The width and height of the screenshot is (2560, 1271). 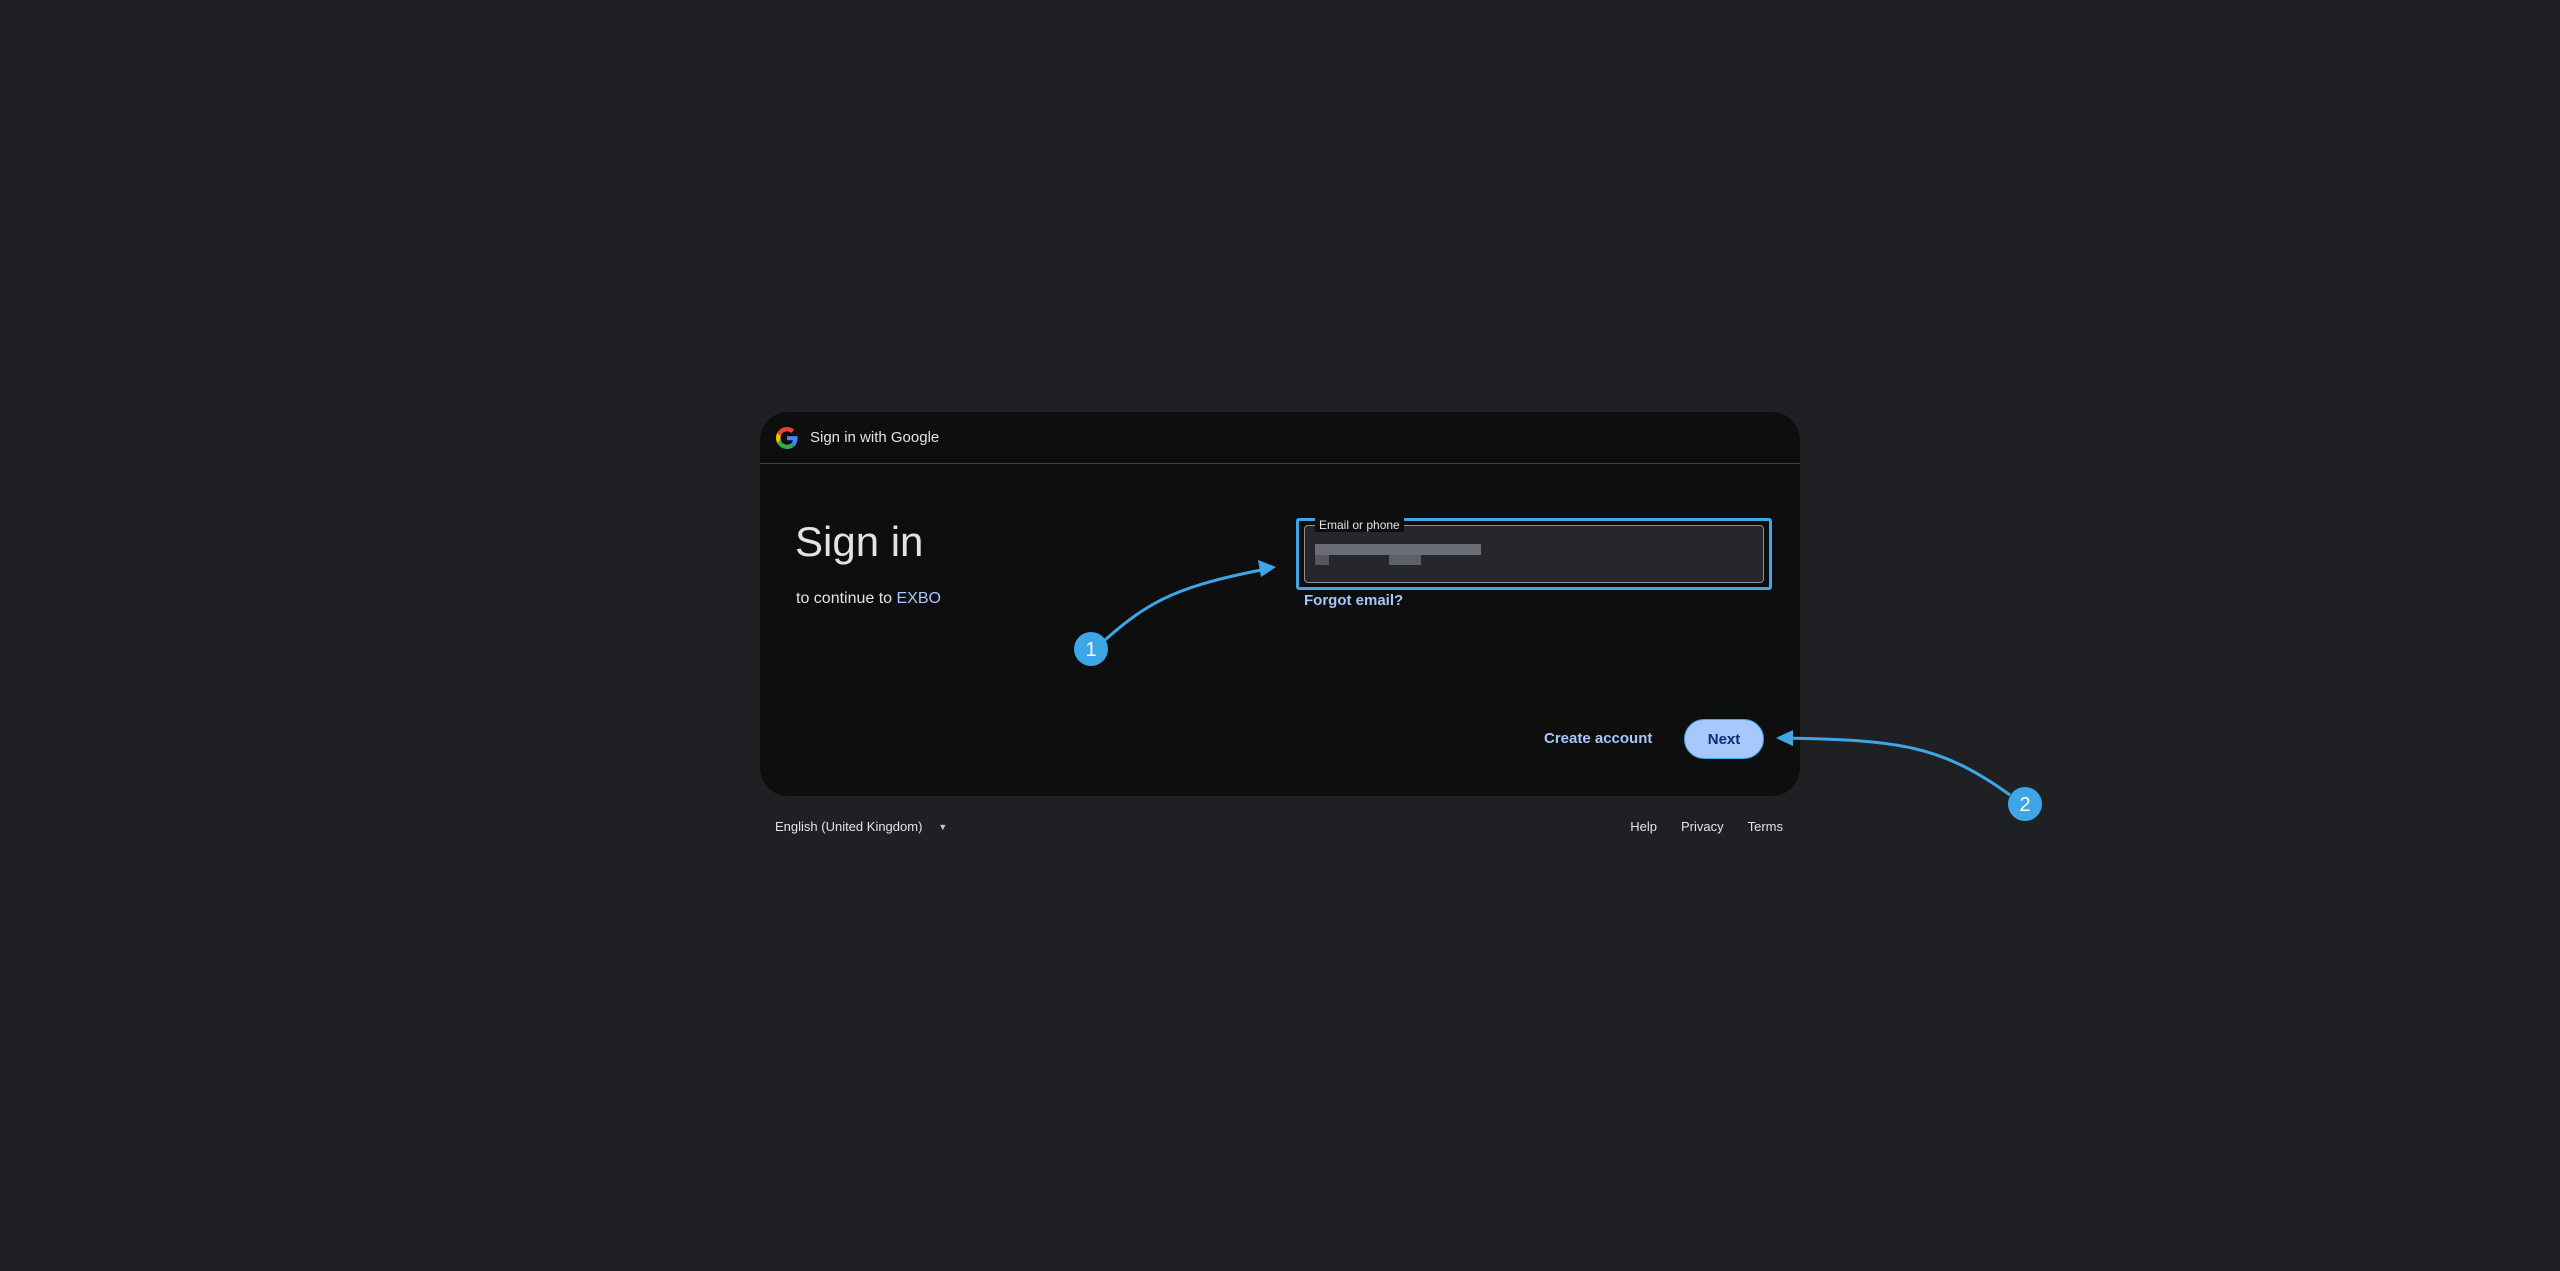 I want to click on language-selector: English (United Kingdom) ▼, so click(x=861, y=826).